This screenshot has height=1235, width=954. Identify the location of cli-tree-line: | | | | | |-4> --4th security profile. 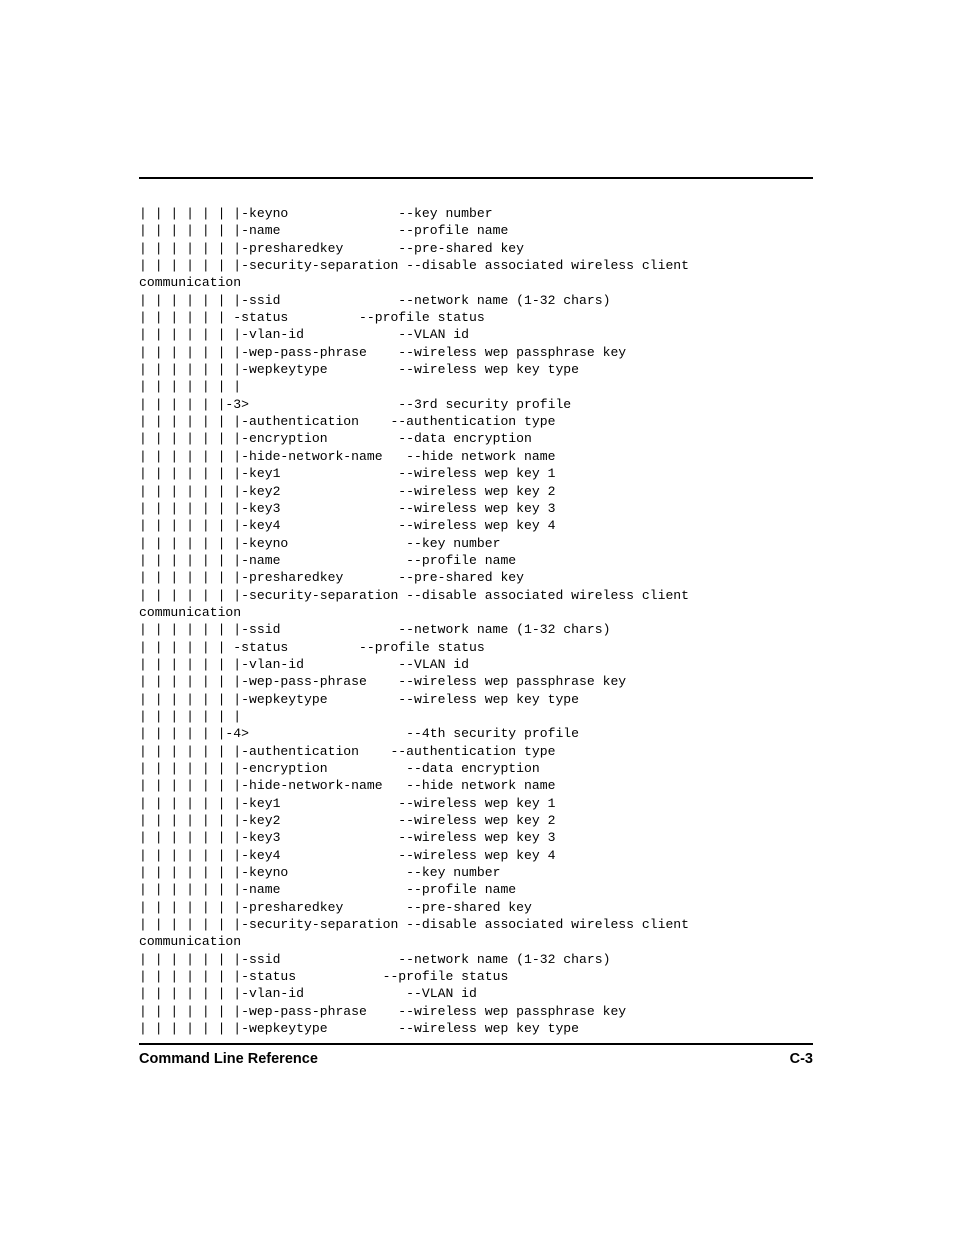
(359, 734).